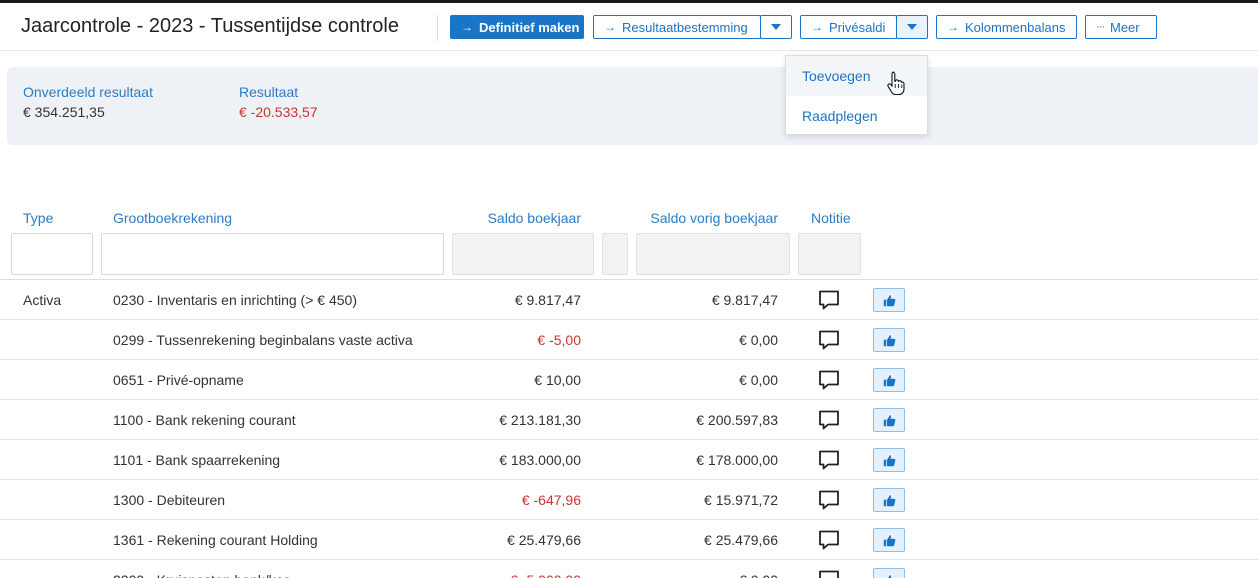 Image resolution: width=1258 pixels, height=578 pixels. Describe the element at coordinates (204, 420) in the screenshot. I see `row-account: 1100 - Bank rekening courant` at that location.